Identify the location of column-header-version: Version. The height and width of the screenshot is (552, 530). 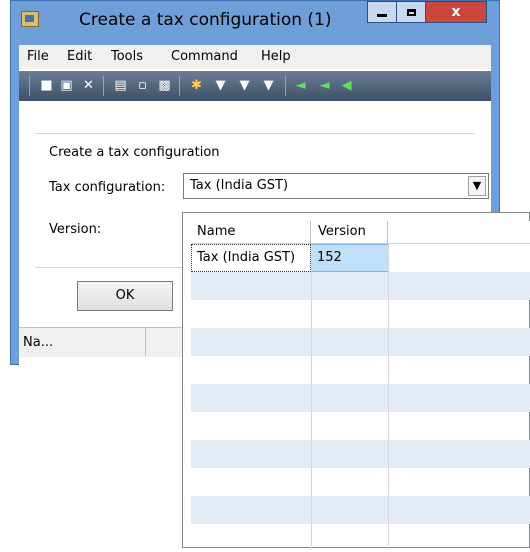
(350, 232).